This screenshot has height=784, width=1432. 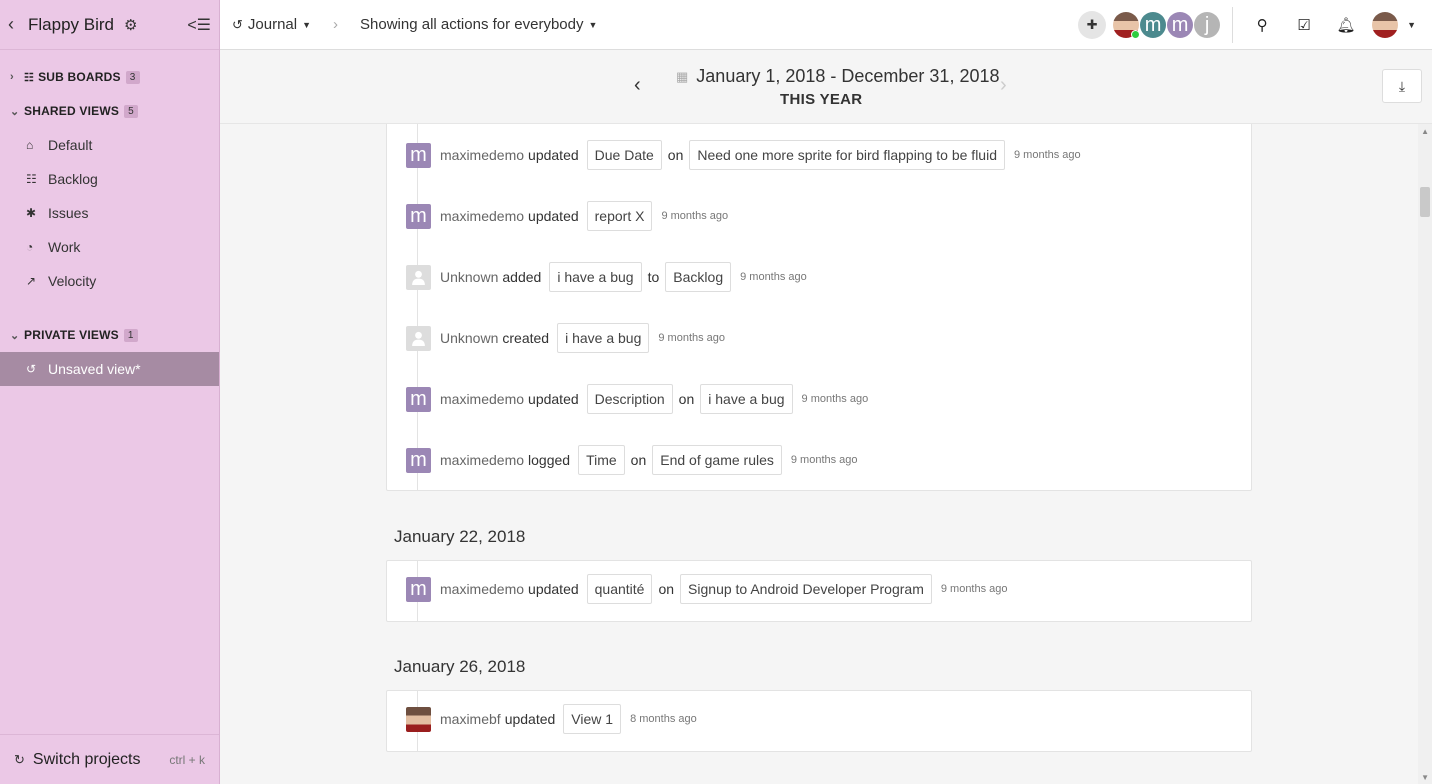 What do you see at coordinates (460, 666) in the screenshot?
I see `day-heading: January 26, 2018` at bounding box center [460, 666].